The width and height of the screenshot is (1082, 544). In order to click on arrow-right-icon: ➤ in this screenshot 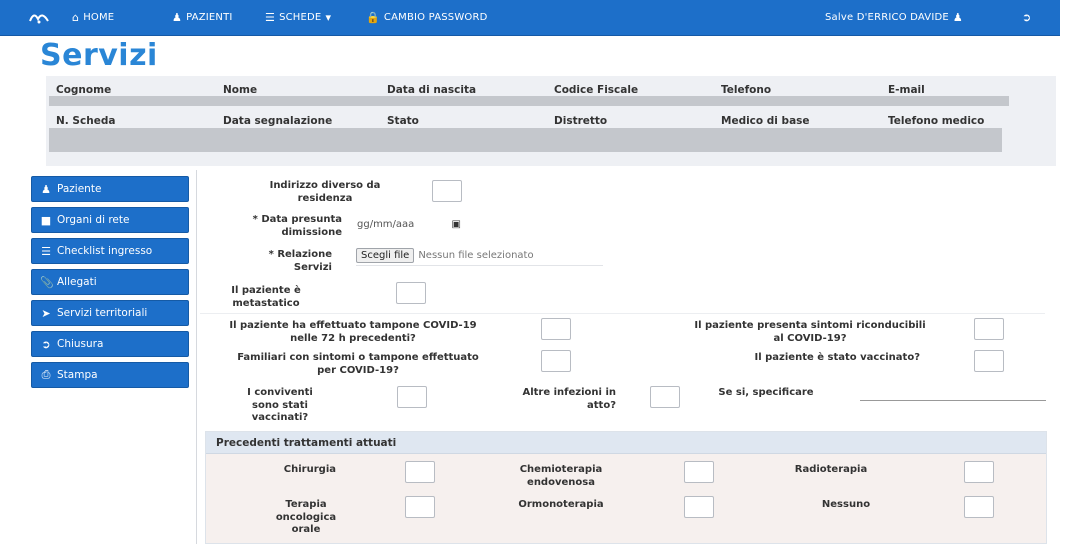, I will do `click(46, 313)`.